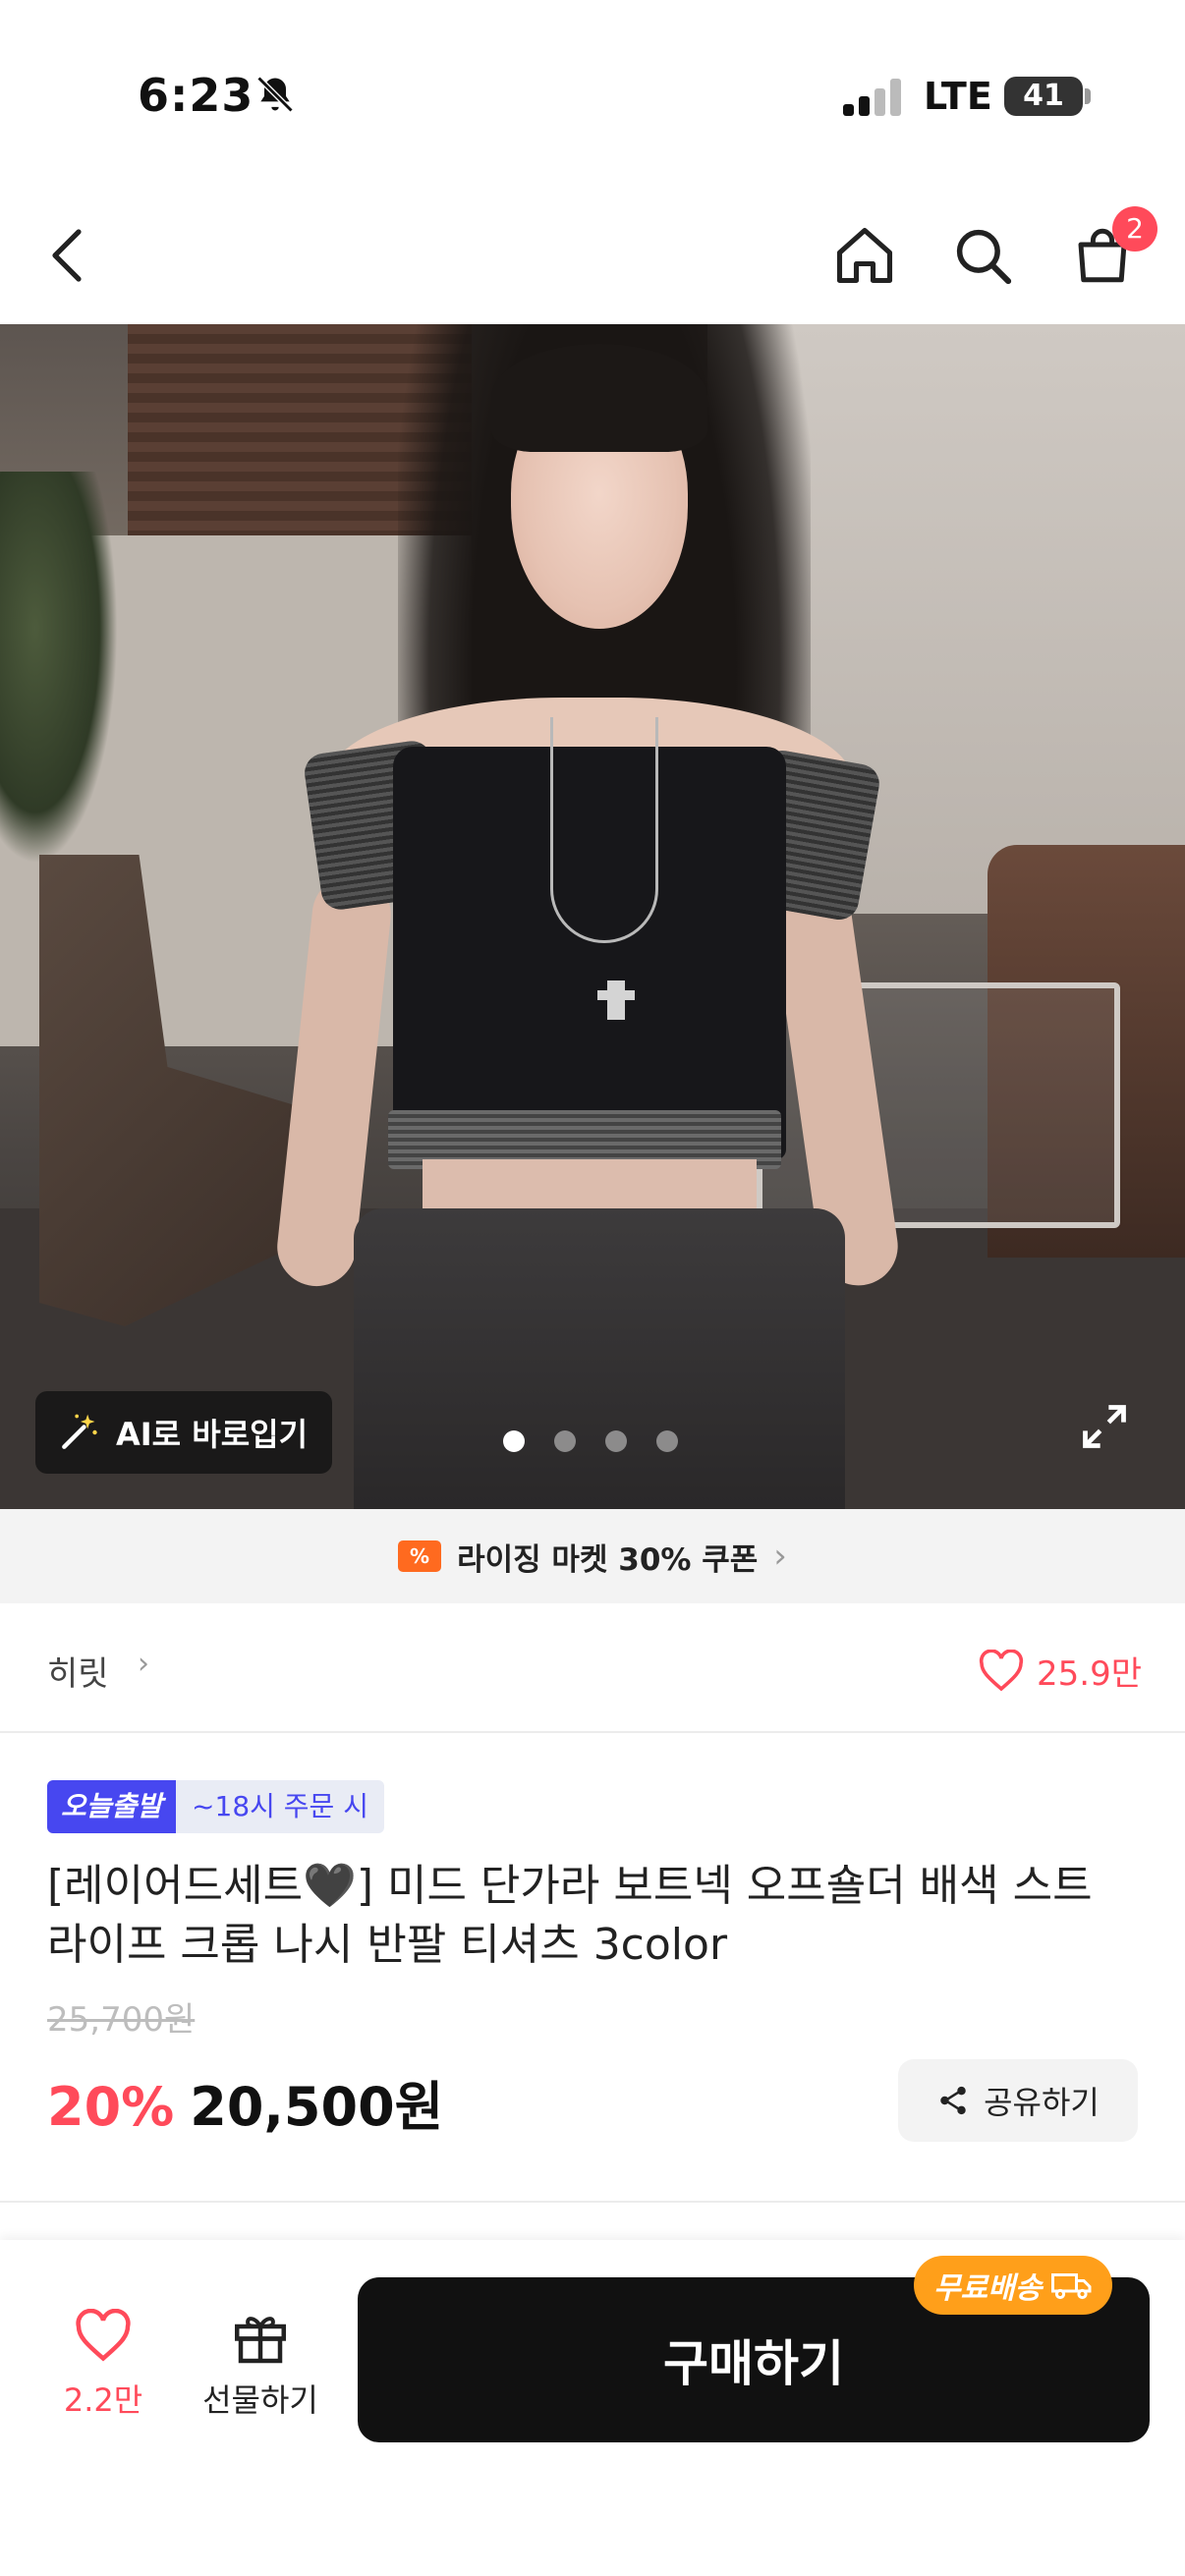 The height and width of the screenshot is (2576, 1185). Describe the element at coordinates (592, 255) in the screenshot. I see `top-nav` at that location.